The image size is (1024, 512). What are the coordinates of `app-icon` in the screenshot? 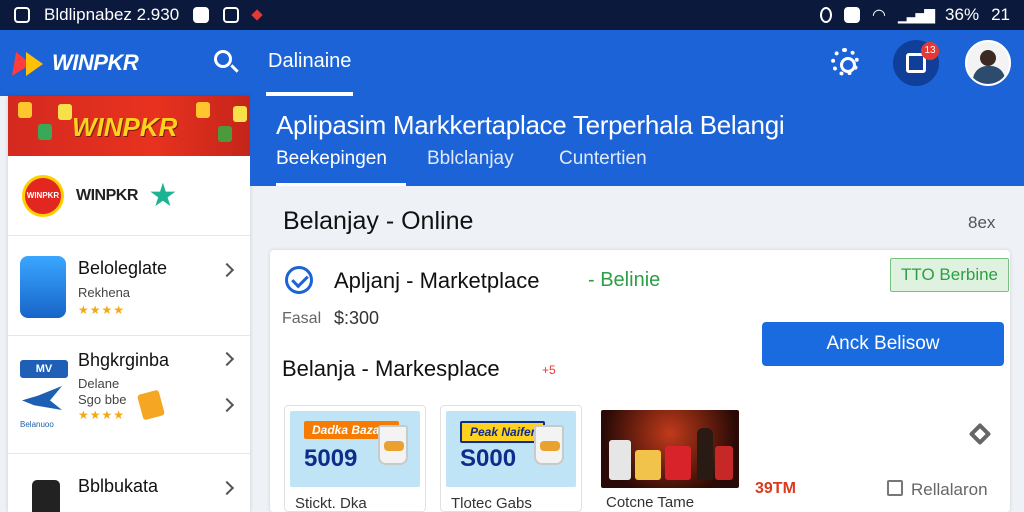 It's located at (22, 15).